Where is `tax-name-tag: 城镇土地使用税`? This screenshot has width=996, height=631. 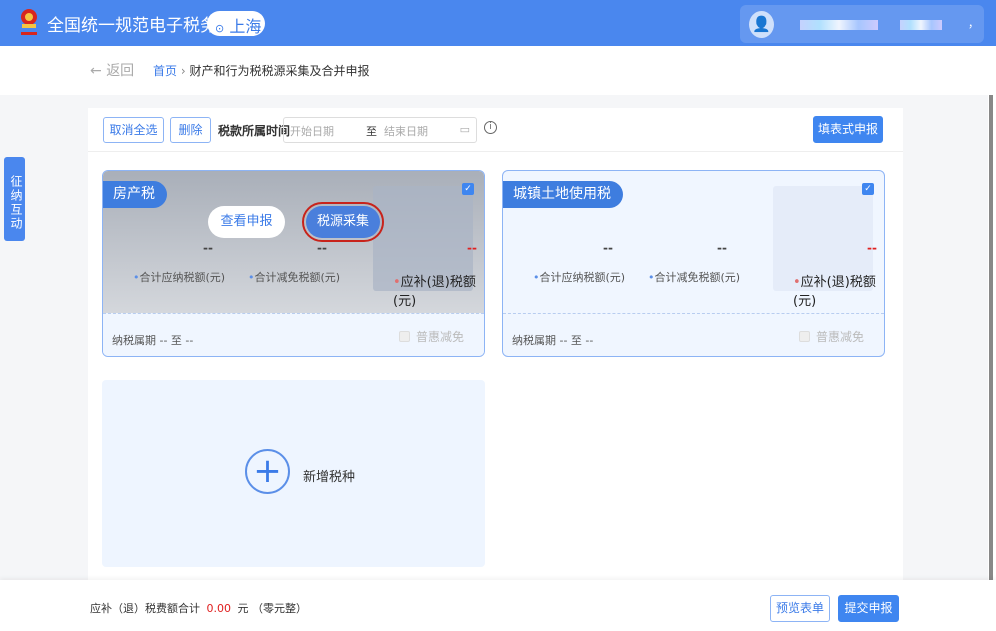
tax-name-tag: 城镇土地使用税 is located at coordinates (563, 194).